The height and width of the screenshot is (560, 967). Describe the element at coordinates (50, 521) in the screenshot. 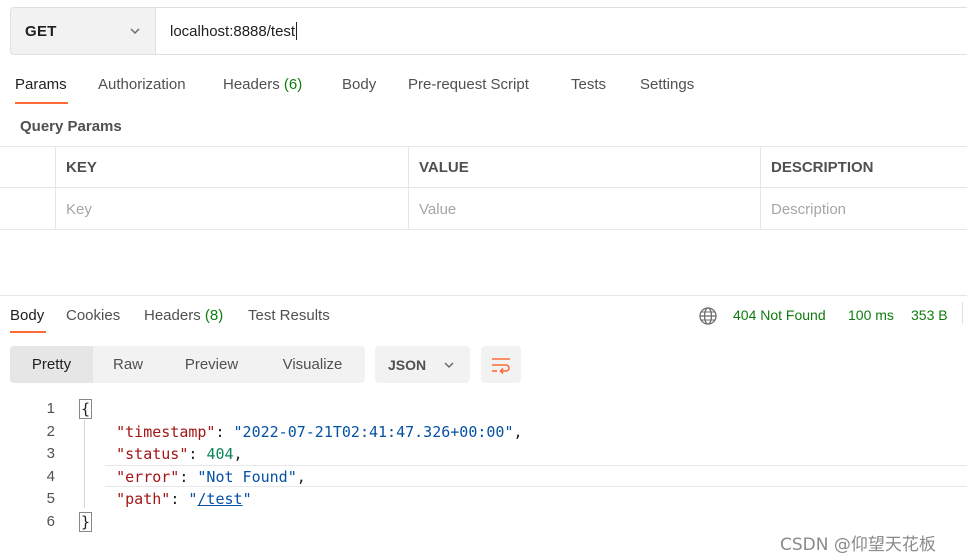

I see `line-number: 6` at that location.